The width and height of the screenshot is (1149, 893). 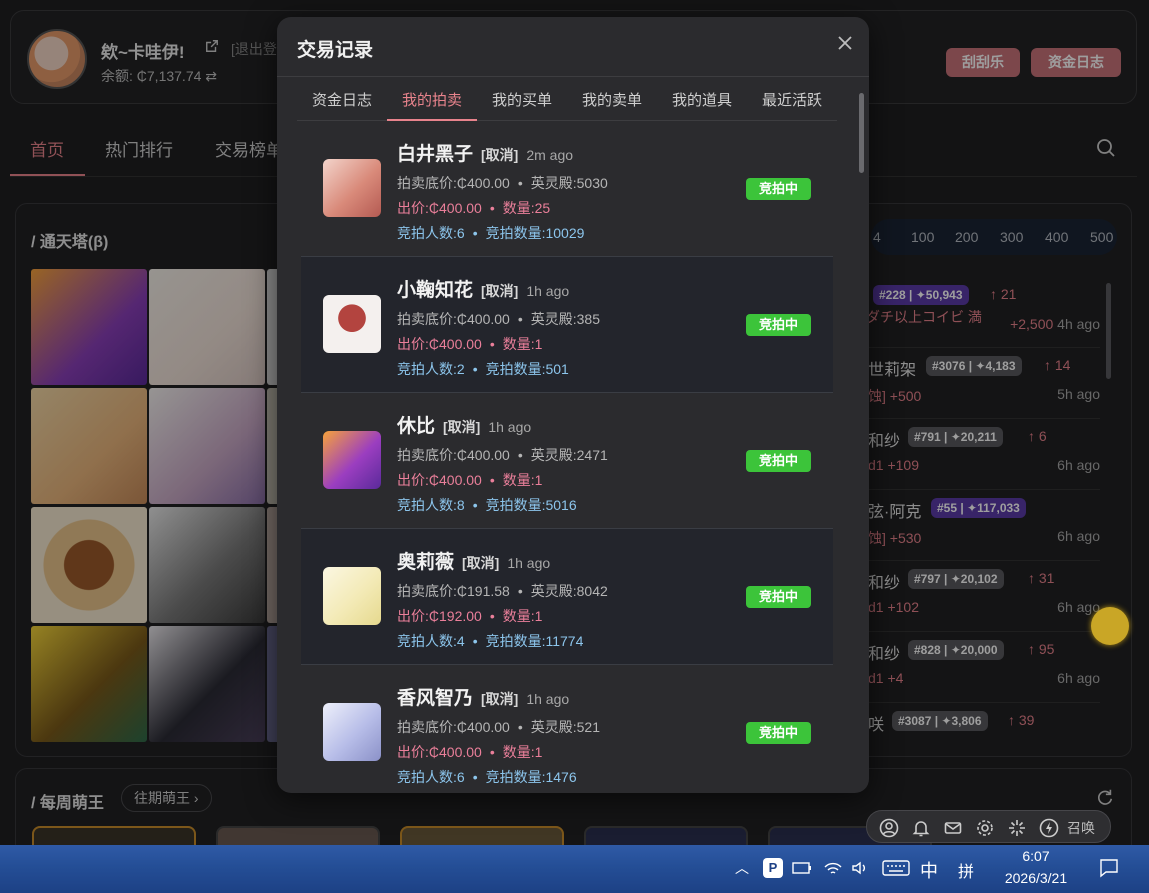 What do you see at coordinates (432, 105) in the screenshot?
I see `tab-my-auction: 我的拍卖` at bounding box center [432, 105].